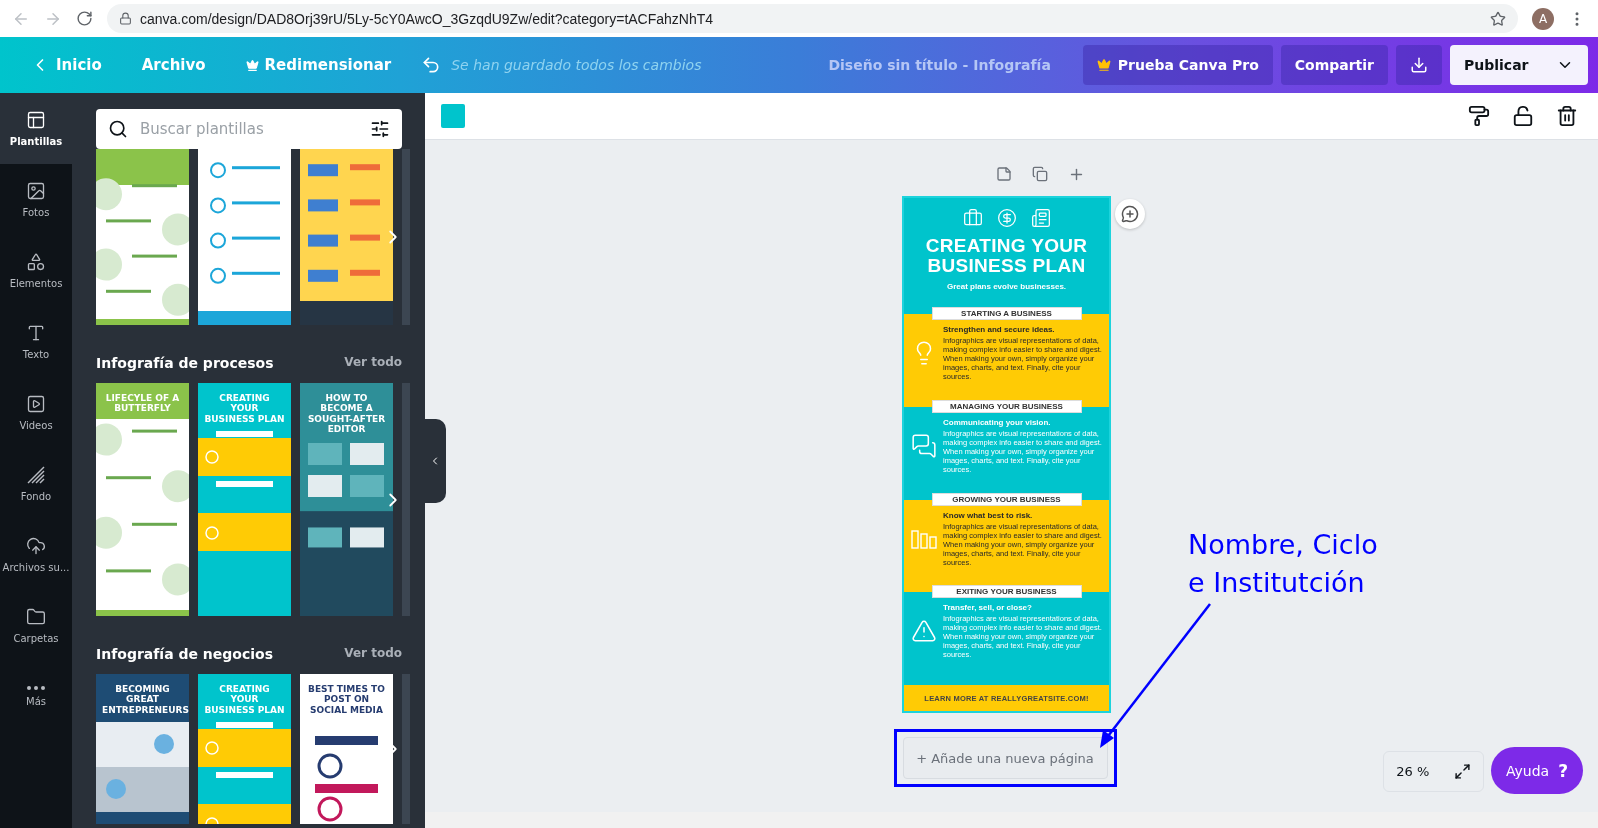 This screenshot has height=828, width=1598. What do you see at coordinates (988, 608) in the screenshot?
I see `section-heading: Transfer, sell, or close?` at bounding box center [988, 608].